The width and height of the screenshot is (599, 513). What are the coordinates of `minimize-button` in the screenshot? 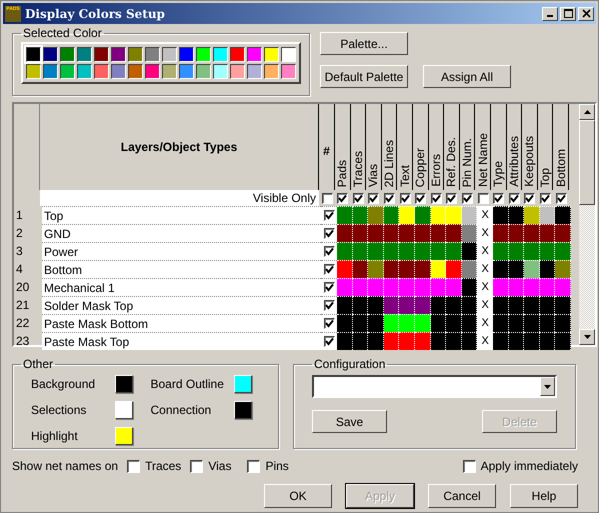 It's located at (550, 13).